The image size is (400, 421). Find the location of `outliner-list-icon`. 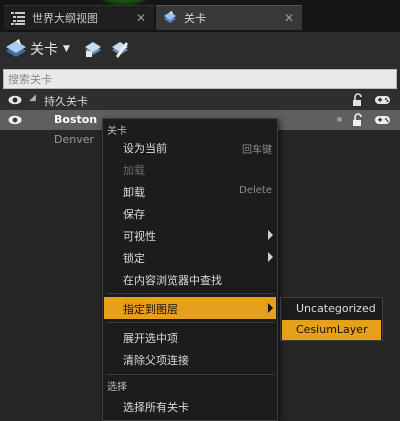

outliner-list-icon is located at coordinates (18, 18).